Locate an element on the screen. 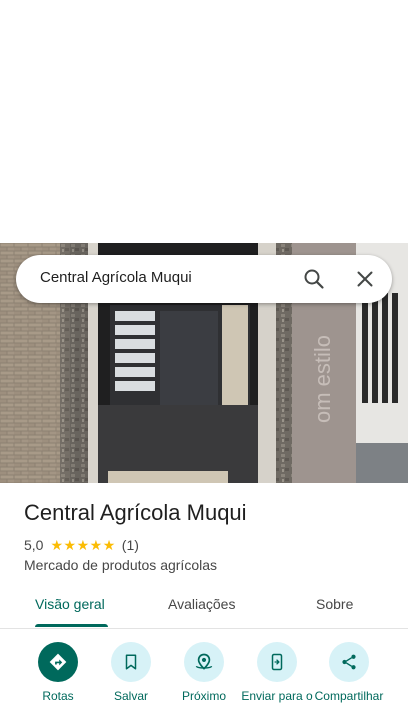 The height and width of the screenshot is (726, 408). directions-label: Rotas is located at coordinates (58, 696).